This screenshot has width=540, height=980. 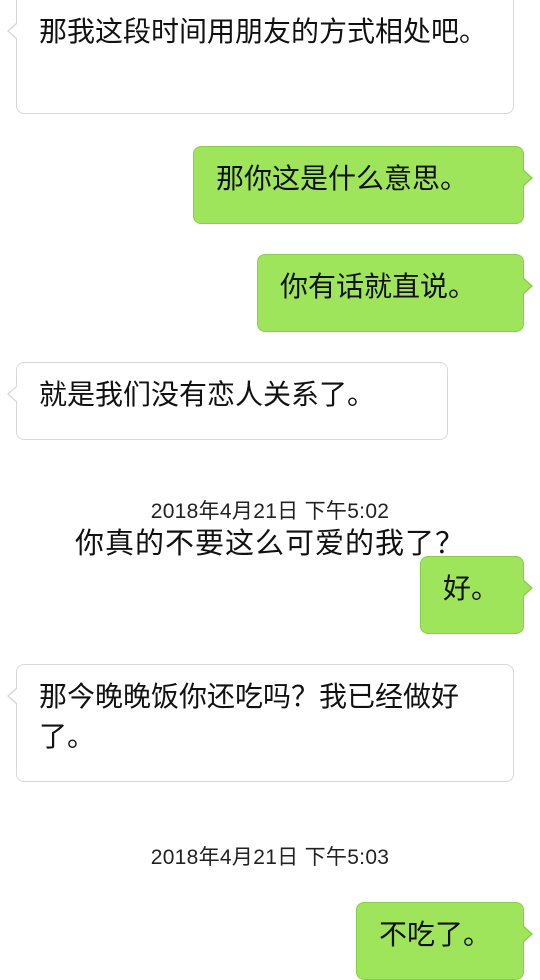 I want to click on message-bubble-received: 就是我们没有恋人关系了。, so click(x=227, y=401).